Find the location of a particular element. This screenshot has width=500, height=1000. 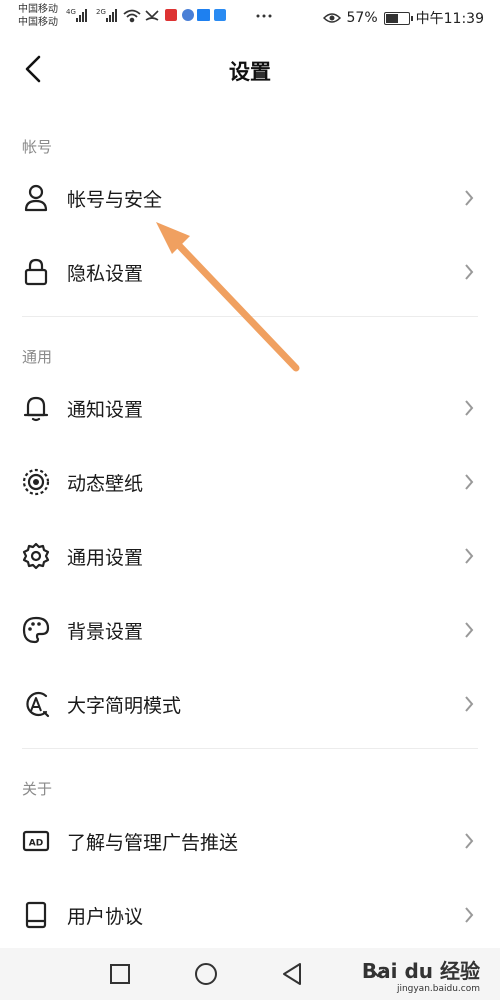

ad-icon: AD is located at coordinates (36, 841).